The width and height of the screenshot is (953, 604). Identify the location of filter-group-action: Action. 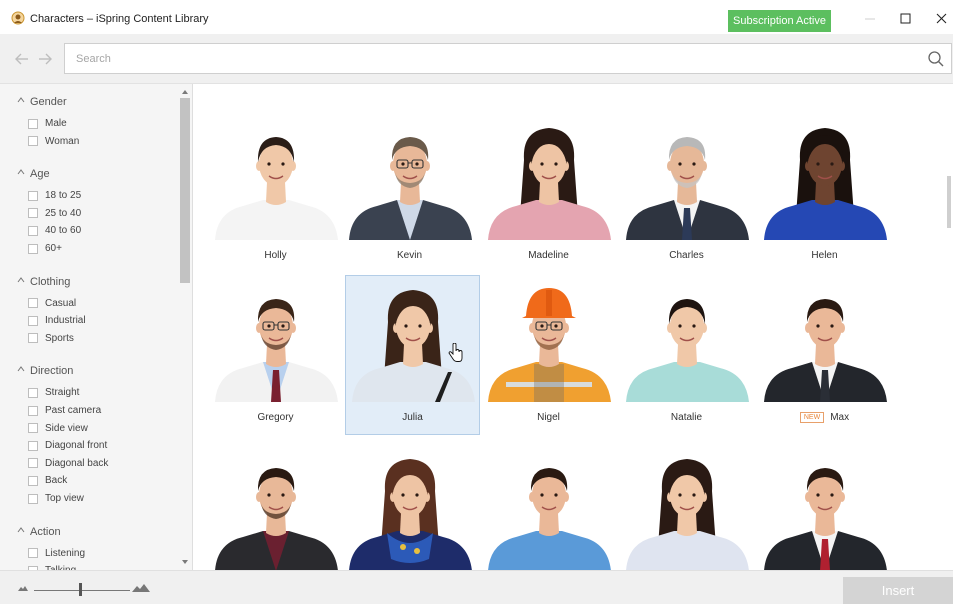
(39, 532).